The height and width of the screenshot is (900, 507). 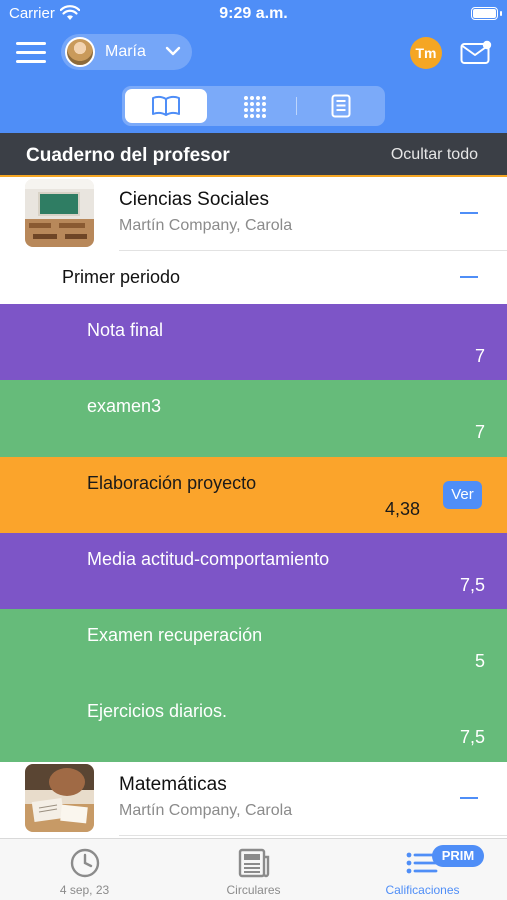 I want to click on mail-icon, so click(x=476, y=53).